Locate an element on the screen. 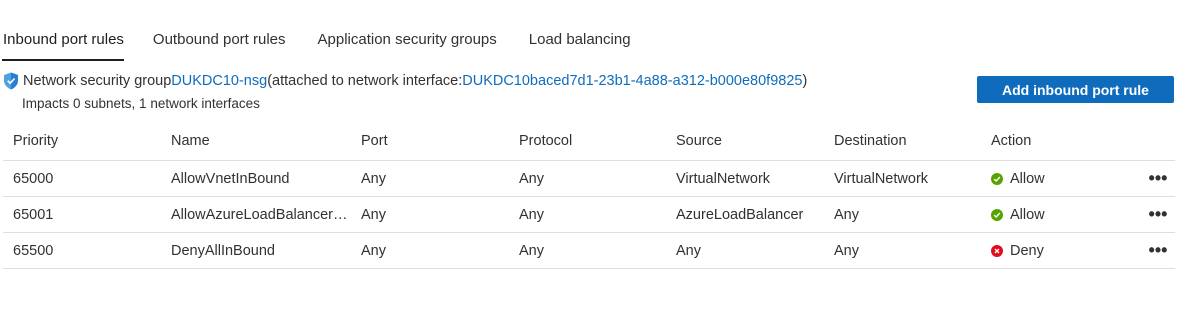  column-header-source: Source is located at coordinates (745, 141).